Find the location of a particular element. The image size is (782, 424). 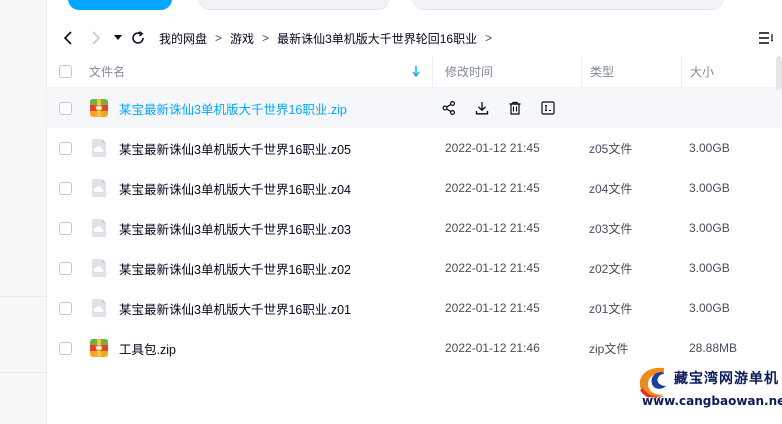

watermark-url: www.cangbaowan.net is located at coordinates (712, 401).